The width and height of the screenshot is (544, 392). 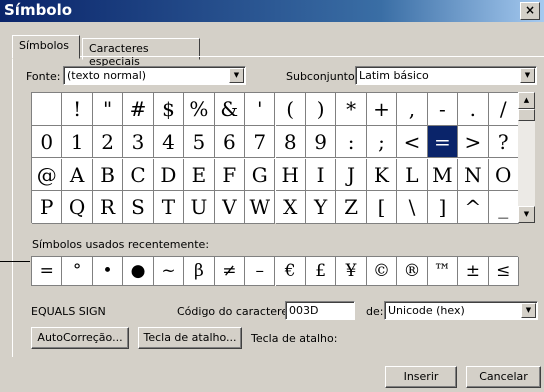 What do you see at coordinates (230, 174) in the screenshot?
I see `symbol-cell: F` at bounding box center [230, 174].